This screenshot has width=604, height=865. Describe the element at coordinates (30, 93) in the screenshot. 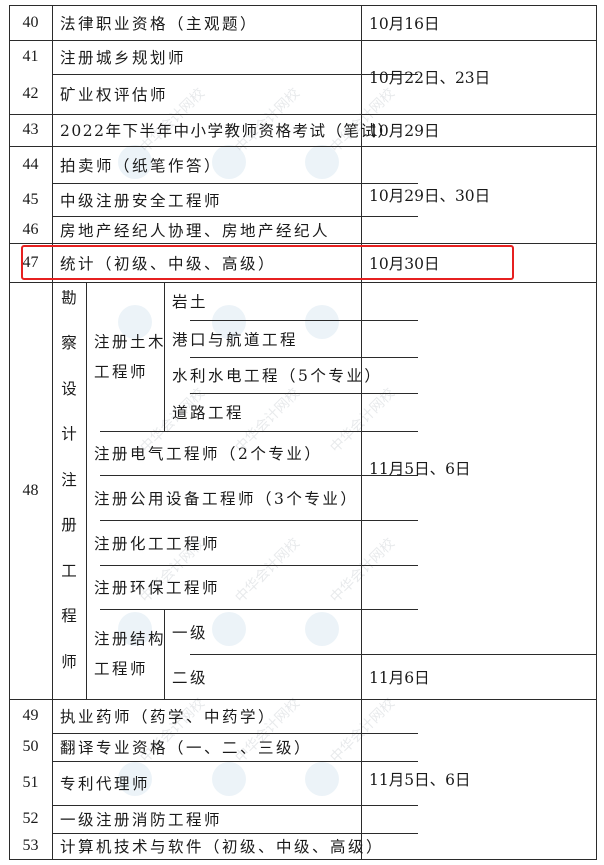

I see `row-number: 42` at that location.